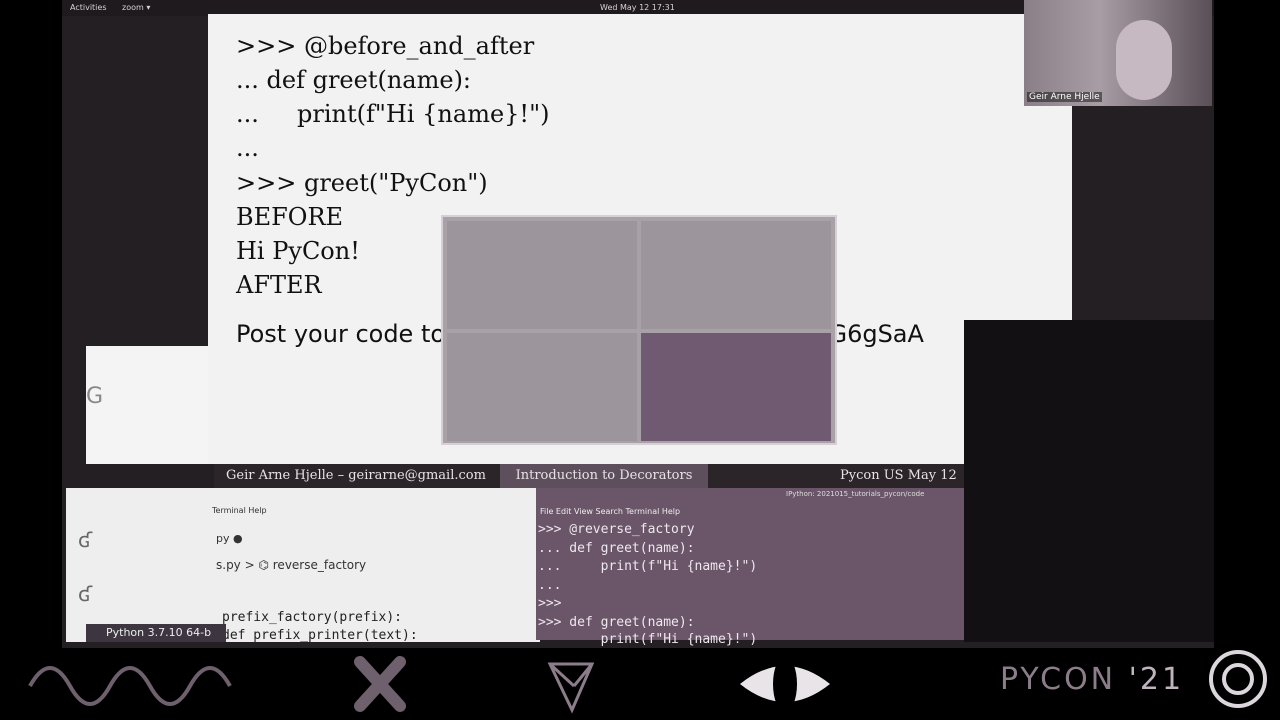 The image size is (1280, 720). Describe the element at coordinates (571, 688) in the screenshot. I see `paper-plane-icon` at that location.